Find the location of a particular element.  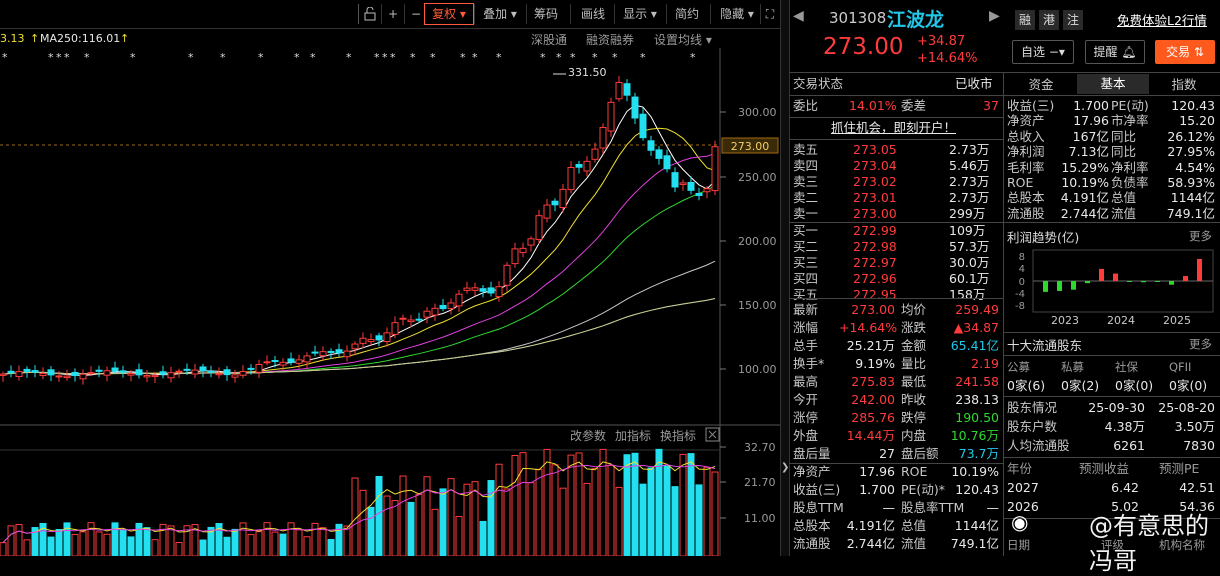

next-stock-icon: ▶ is located at coordinates (994, 16).